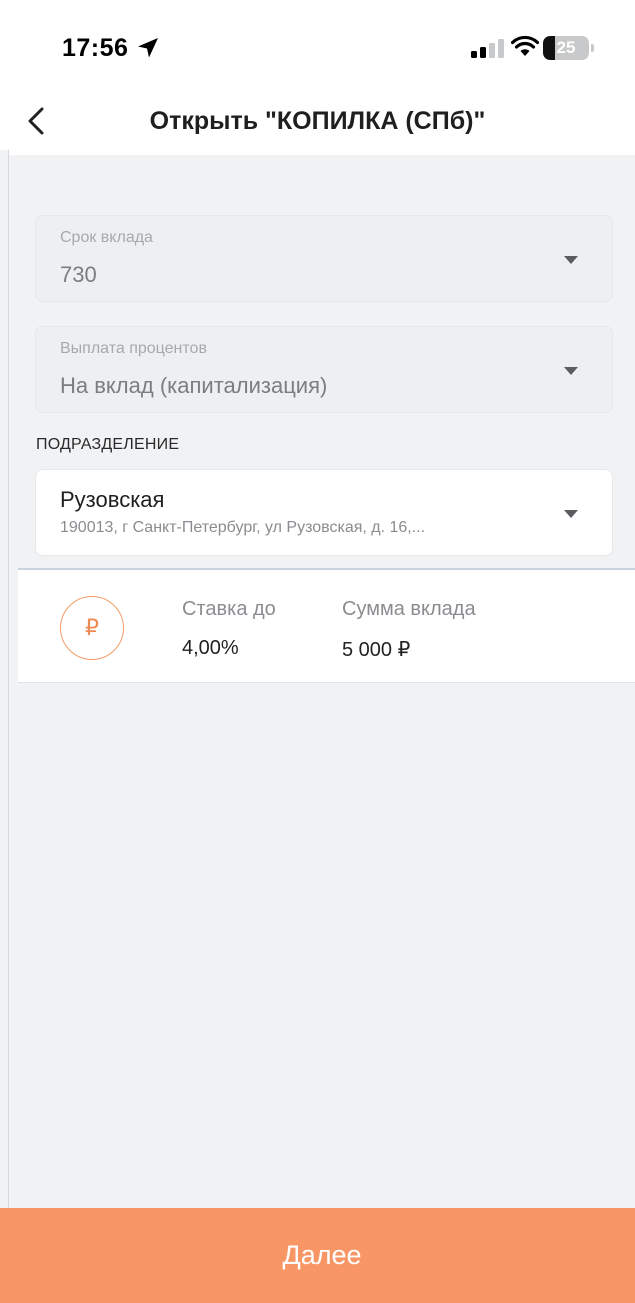 This screenshot has height=1303, width=635. Describe the element at coordinates (409, 630) in the screenshot. I see `amount-block: Сумма вклада 5 000 ₽` at that location.